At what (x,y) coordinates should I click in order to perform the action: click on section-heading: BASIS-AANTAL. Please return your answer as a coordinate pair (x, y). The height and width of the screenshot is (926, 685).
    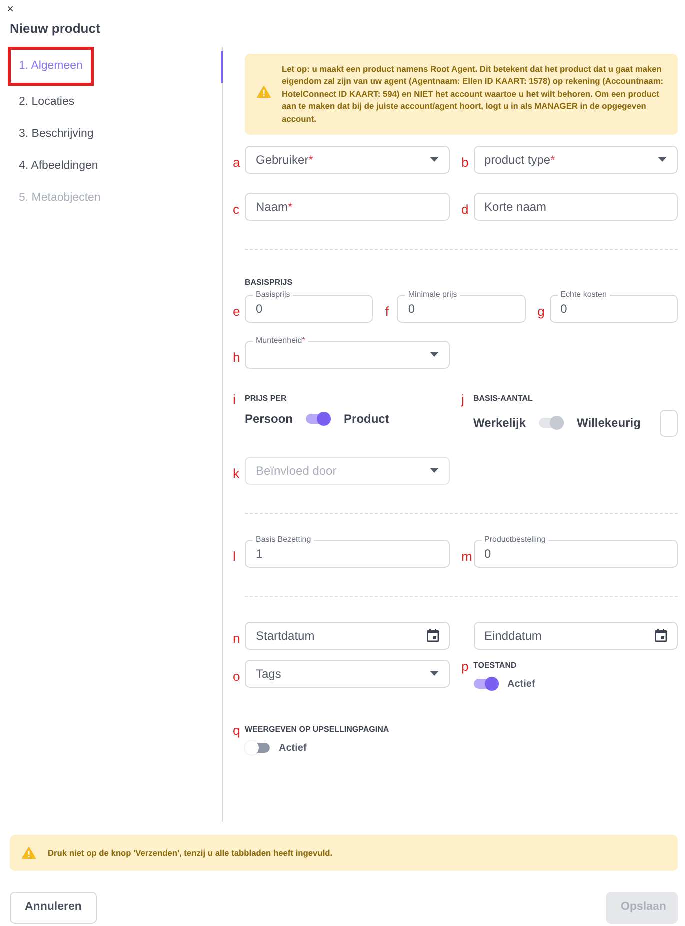
    Looking at the image, I should click on (504, 398).